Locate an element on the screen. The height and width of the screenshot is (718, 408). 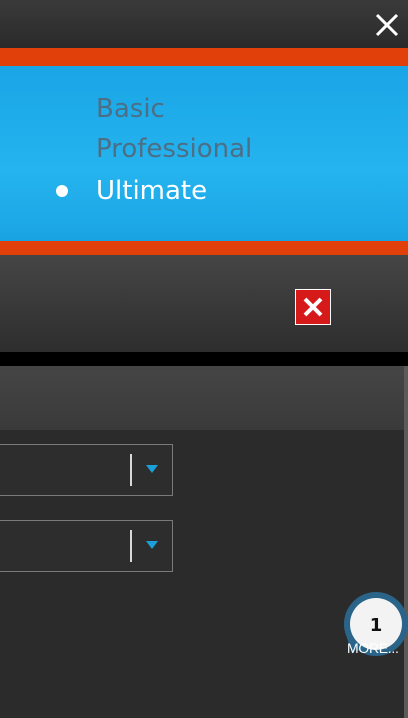
step-callout-badge: 1 is located at coordinates (376, 624).